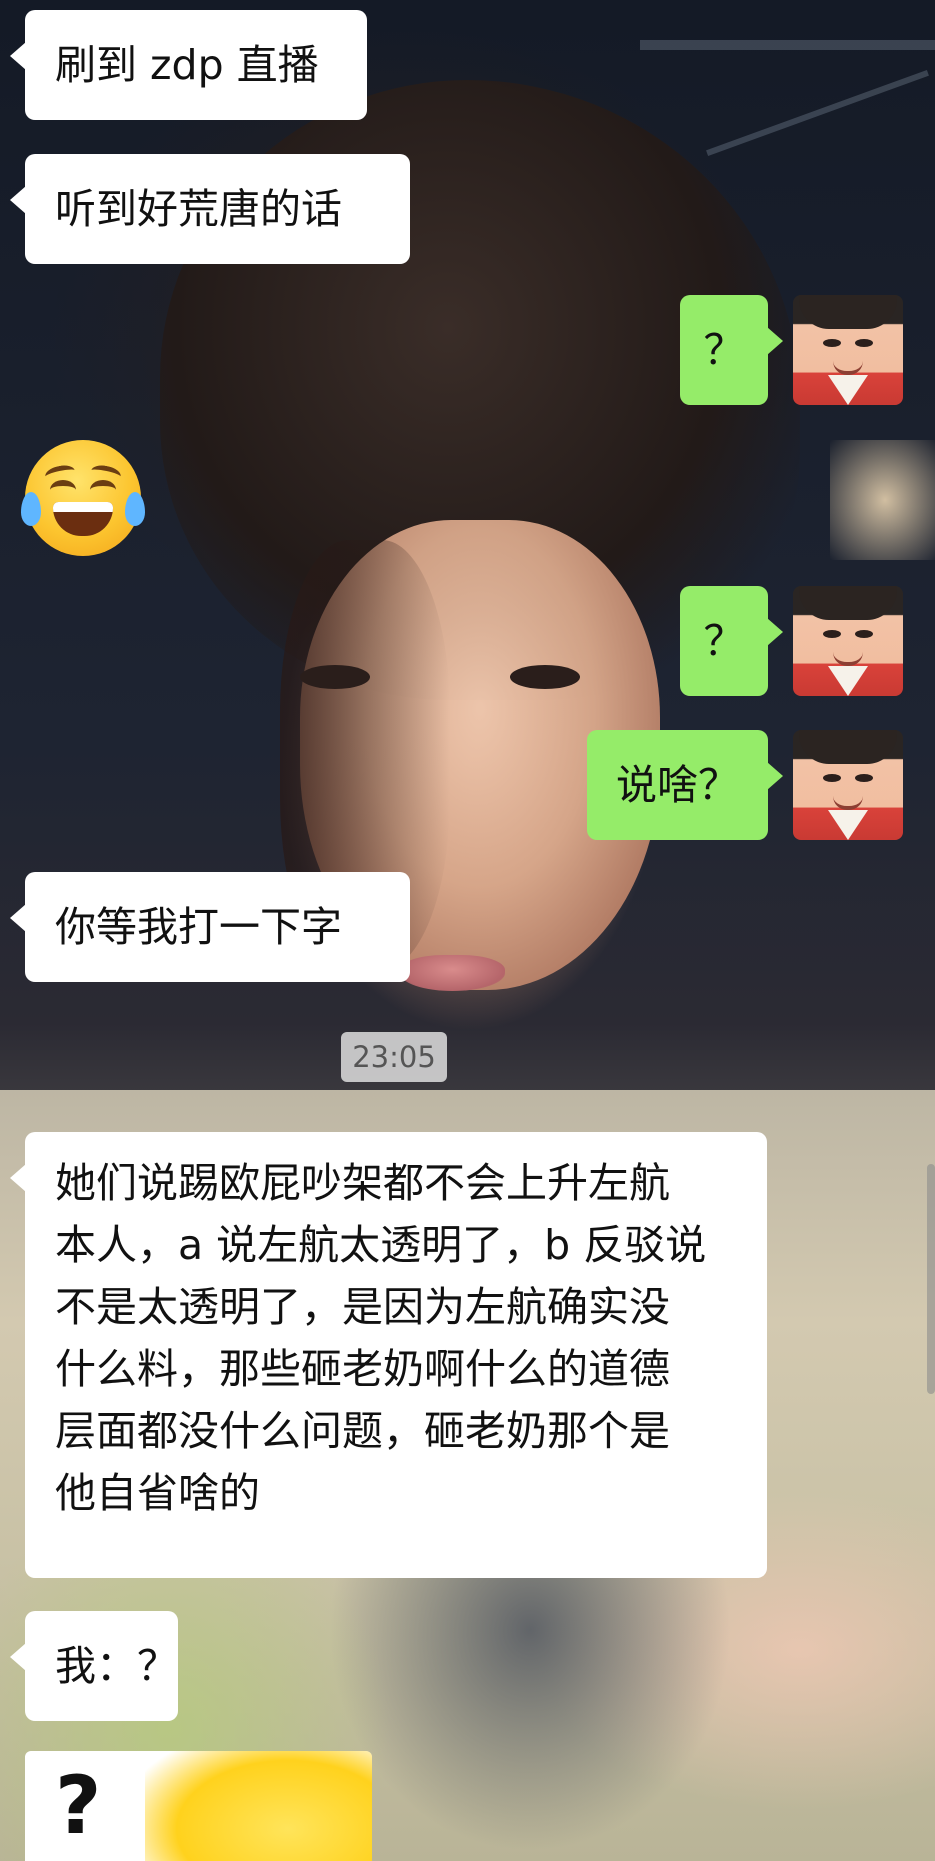 The image size is (935, 1861). What do you see at coordinates (157, 1493) in the screenshot?
I see `message-line: 他自省啥的` at bounding box center [157, 1493].